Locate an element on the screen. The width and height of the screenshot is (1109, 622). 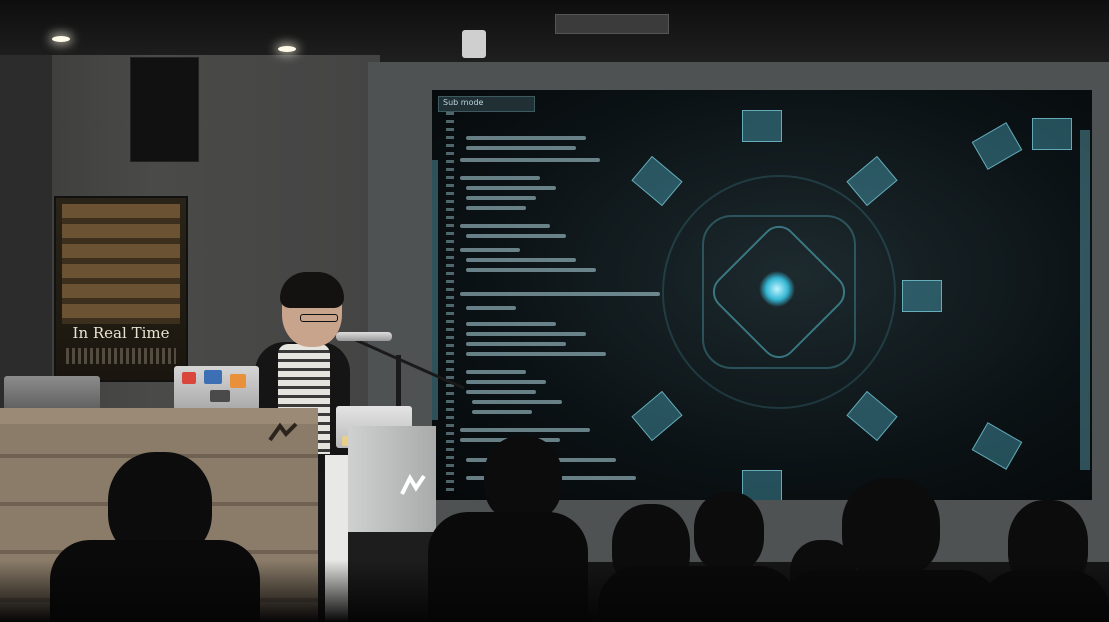
editor-toolbar: Sub mode is located at coordinates (486, 104).